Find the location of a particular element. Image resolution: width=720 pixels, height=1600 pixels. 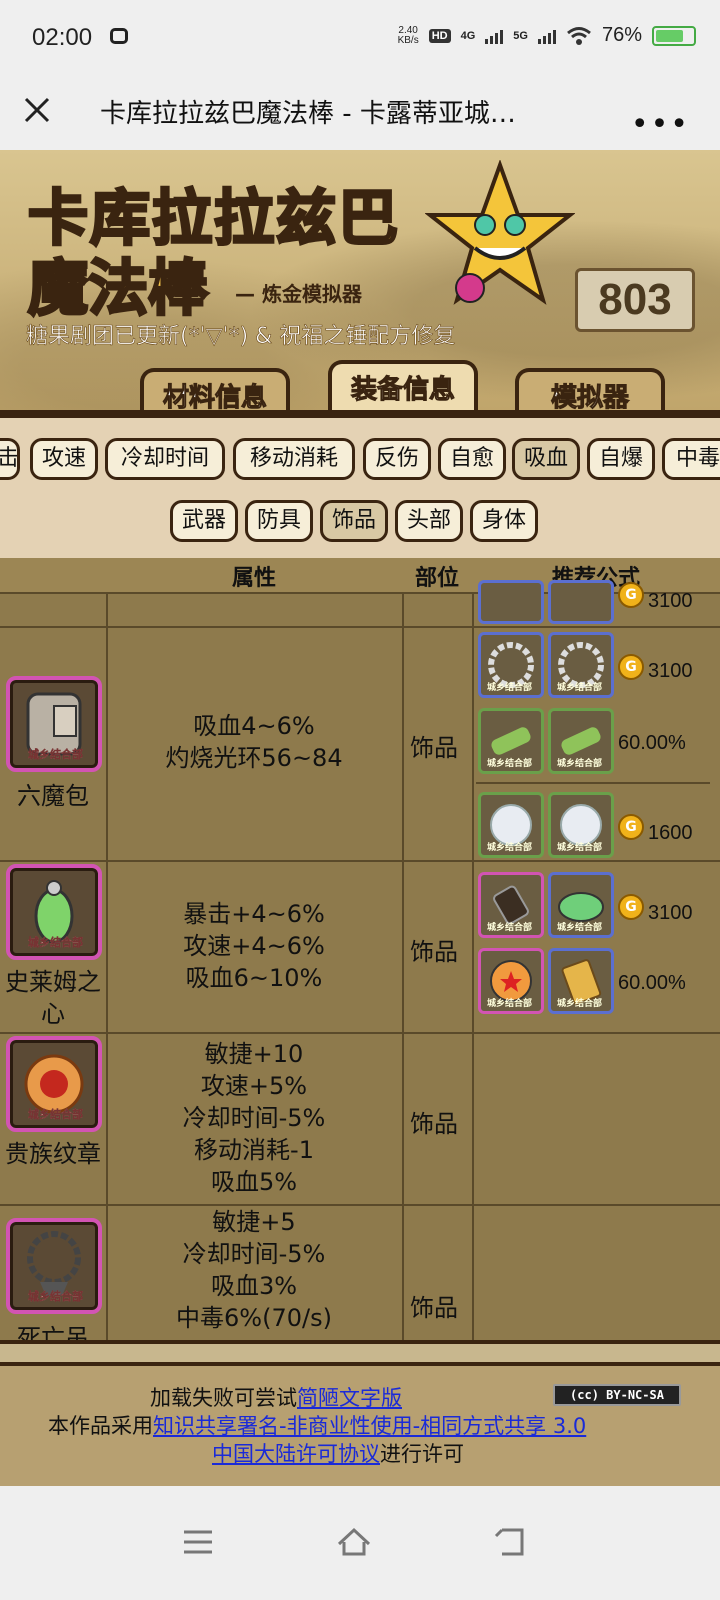

star-mascot-icon is located at coordinates (500, 232).